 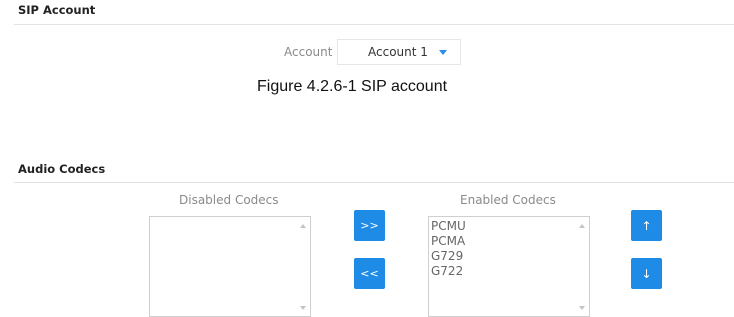 What do you see at coordinates (352, 86) in the screenshot?
I see `figure-caption: Figure 4.2.6-1 SIP account` at bounding box center [352, 86].